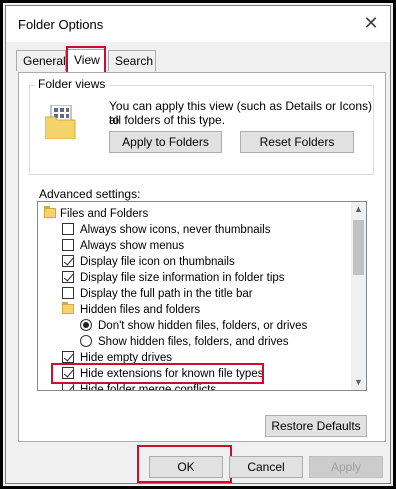 This screenshot has height=489, width=396. What do you see at coordinates (371, 23) in the screenshot?
I see `close-icon: ✕` at bounding box center [371, 23].